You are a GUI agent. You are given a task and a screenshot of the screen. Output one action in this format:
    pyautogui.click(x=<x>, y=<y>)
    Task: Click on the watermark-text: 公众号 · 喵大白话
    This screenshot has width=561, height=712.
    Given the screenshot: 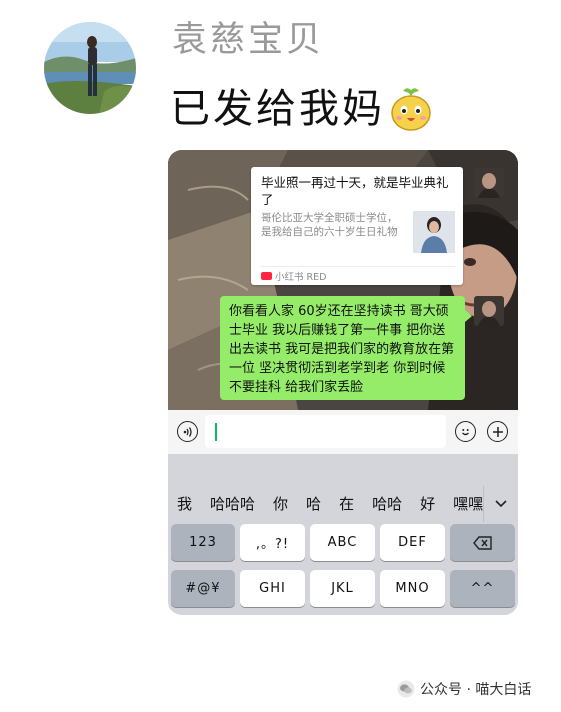 What is the action you would take?
    pyautogui.click(x=476, y=690)
    